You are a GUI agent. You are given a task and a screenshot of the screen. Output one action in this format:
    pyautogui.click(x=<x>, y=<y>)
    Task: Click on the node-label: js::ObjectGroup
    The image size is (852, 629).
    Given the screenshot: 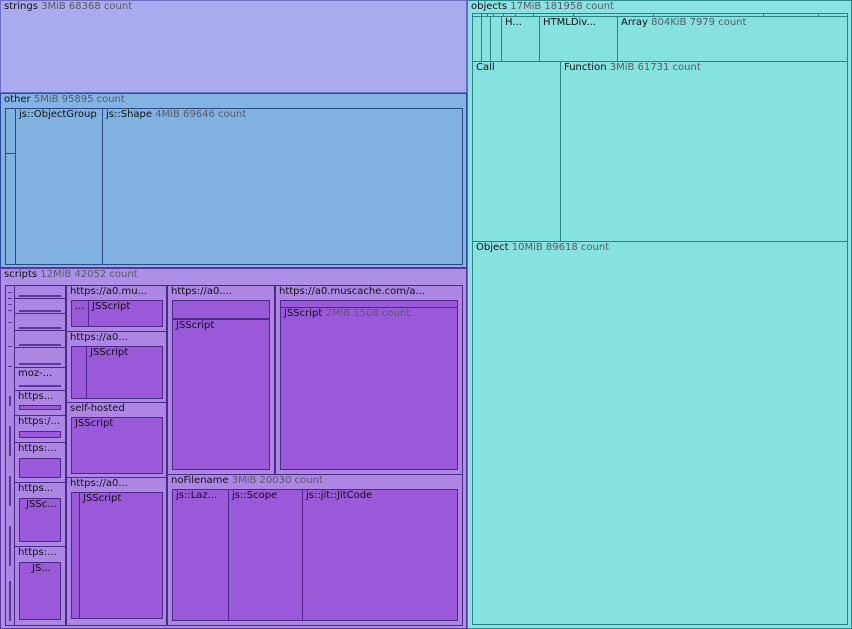 What is the action you would take?
    pyautogui.click(x=58, y=114)
    